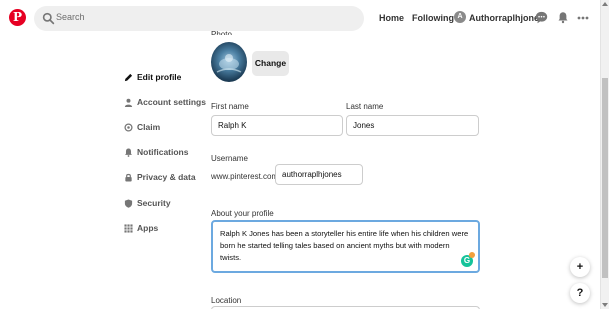 The width and height of the screenshot is (609, 309). I want to click on sidebar-item-label: Account settings, so click(171, 102).